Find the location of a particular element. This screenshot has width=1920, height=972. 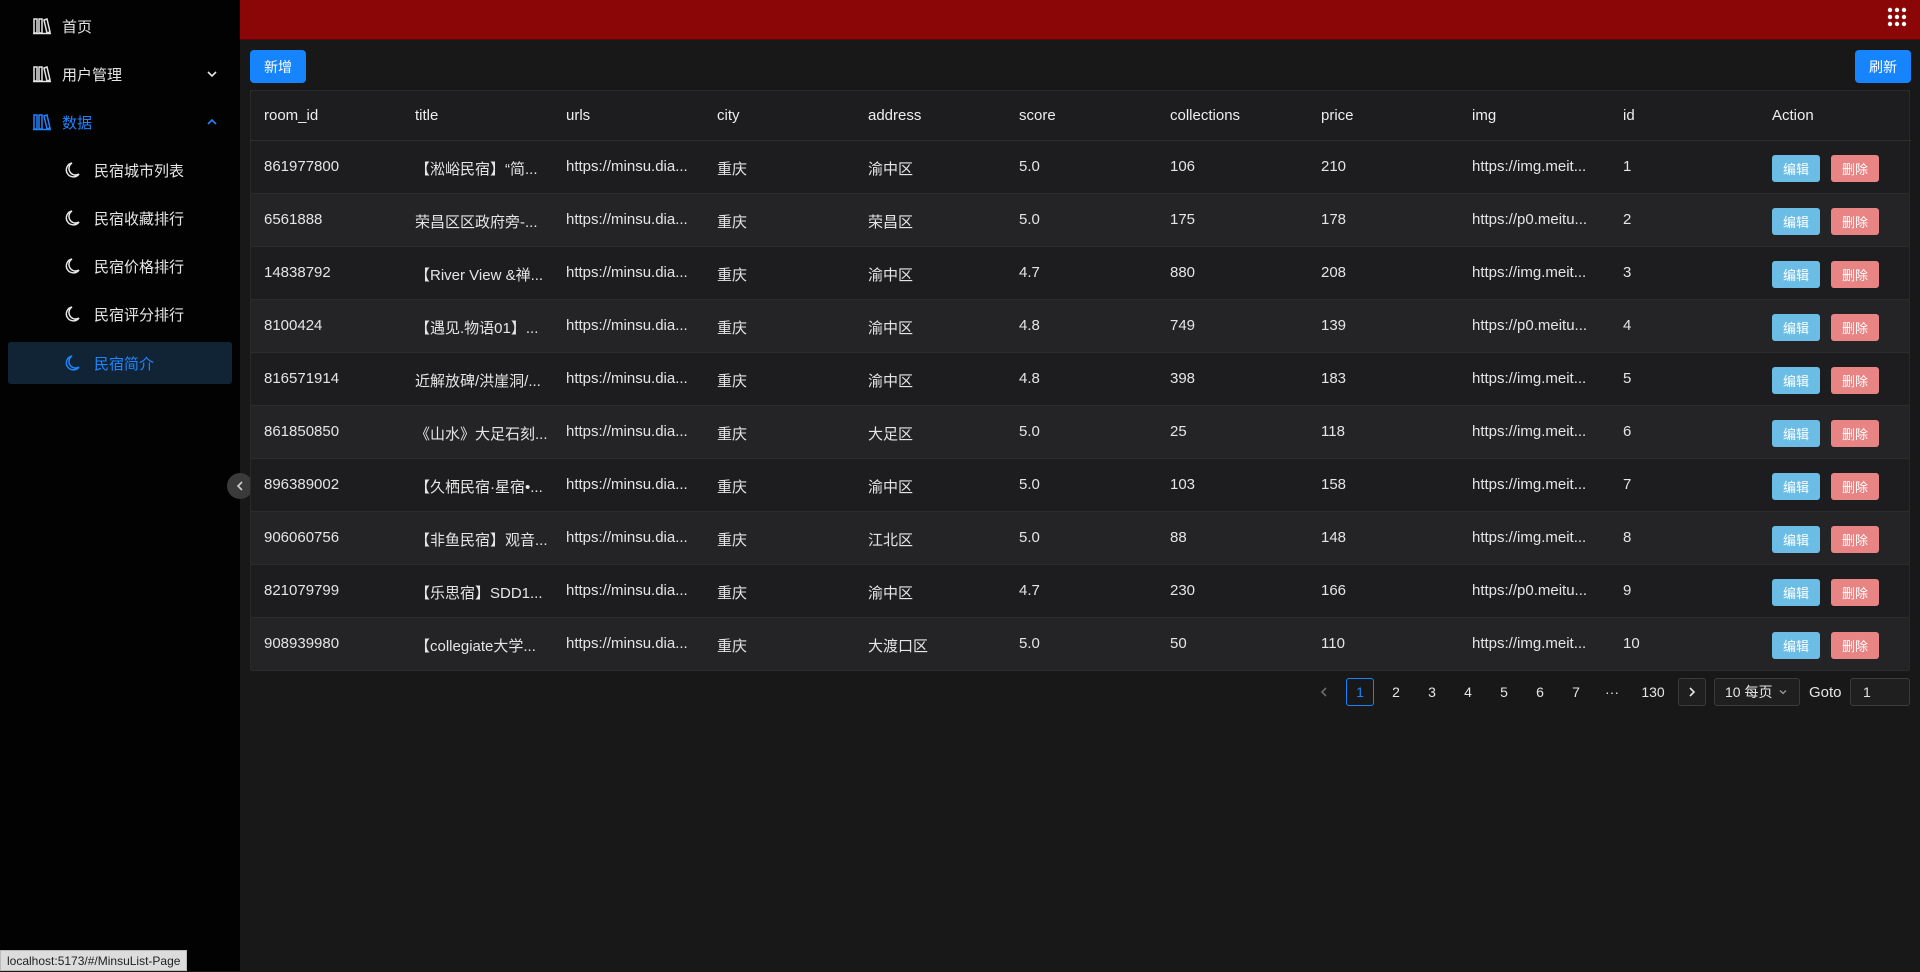

cell-collections: 88 is located at coordinates (1178, 537).